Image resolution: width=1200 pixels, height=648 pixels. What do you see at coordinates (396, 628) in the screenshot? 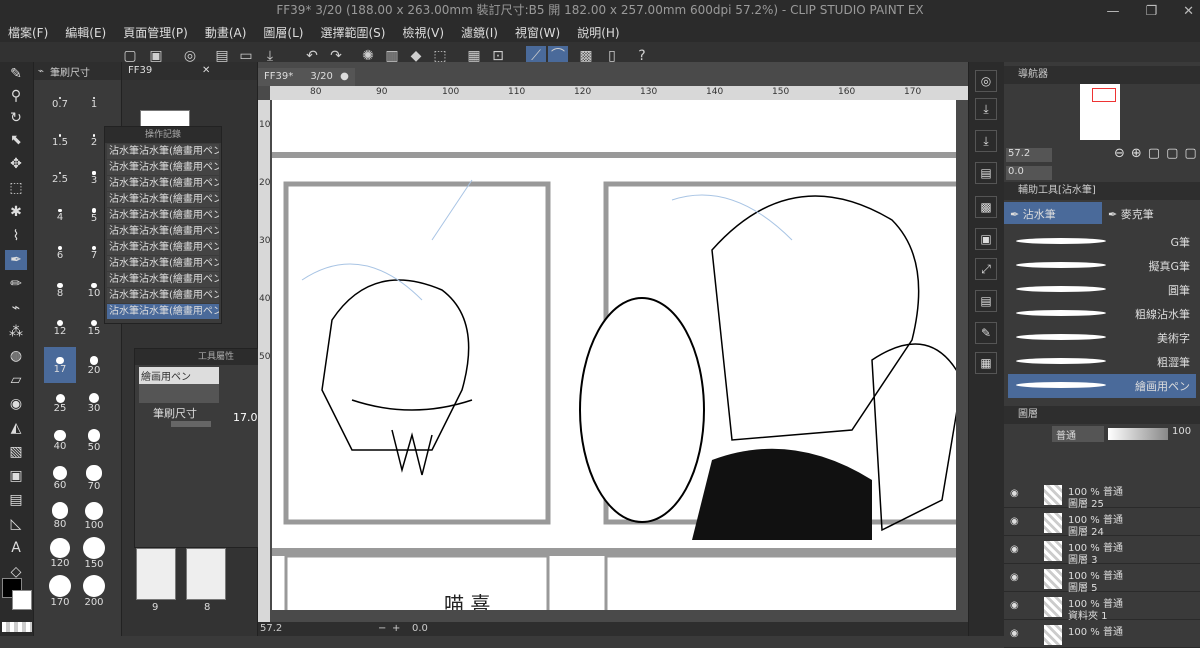
I see `zoom-in-icon: +` at bounding box center [396, 628].